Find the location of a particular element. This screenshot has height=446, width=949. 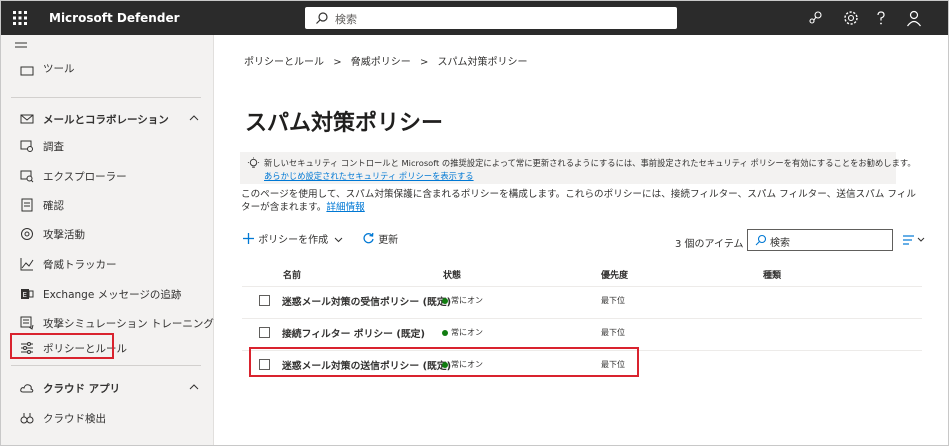

sidebar-item-cloud-apps: クラウド アプリ is located at coordinates (107, 388).